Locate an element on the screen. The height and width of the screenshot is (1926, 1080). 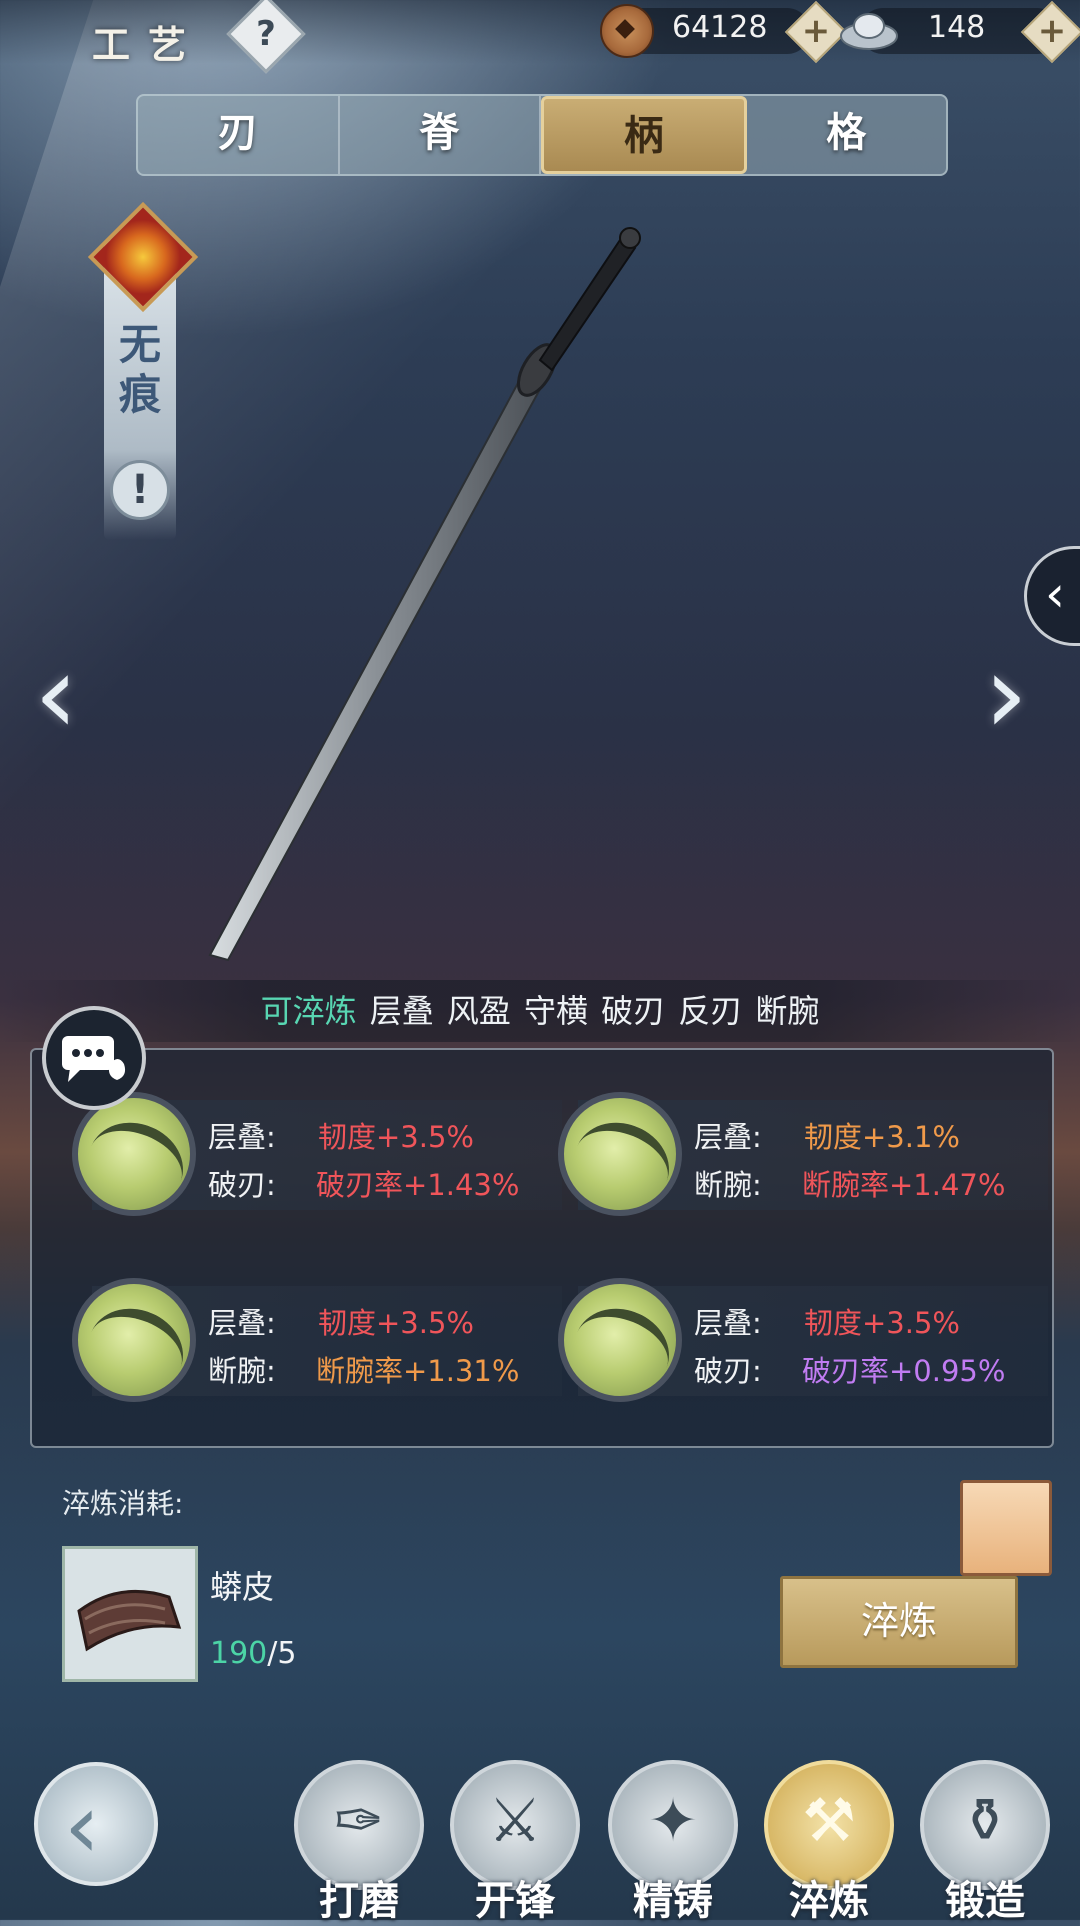
material-required: /5 is located at coordinates (282, 1653).